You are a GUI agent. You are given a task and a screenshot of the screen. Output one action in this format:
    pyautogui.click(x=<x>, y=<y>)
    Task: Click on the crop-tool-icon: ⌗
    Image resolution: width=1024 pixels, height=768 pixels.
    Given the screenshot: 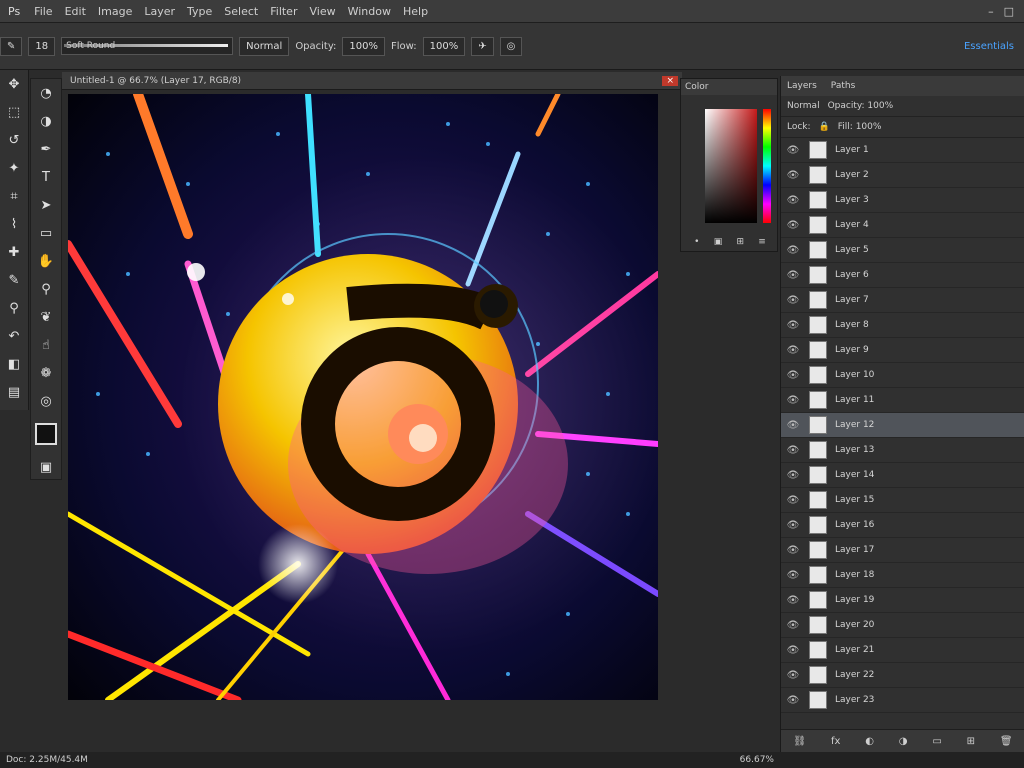 What is the action you would take?
    pyautogui.click(x=14, y=196)
    